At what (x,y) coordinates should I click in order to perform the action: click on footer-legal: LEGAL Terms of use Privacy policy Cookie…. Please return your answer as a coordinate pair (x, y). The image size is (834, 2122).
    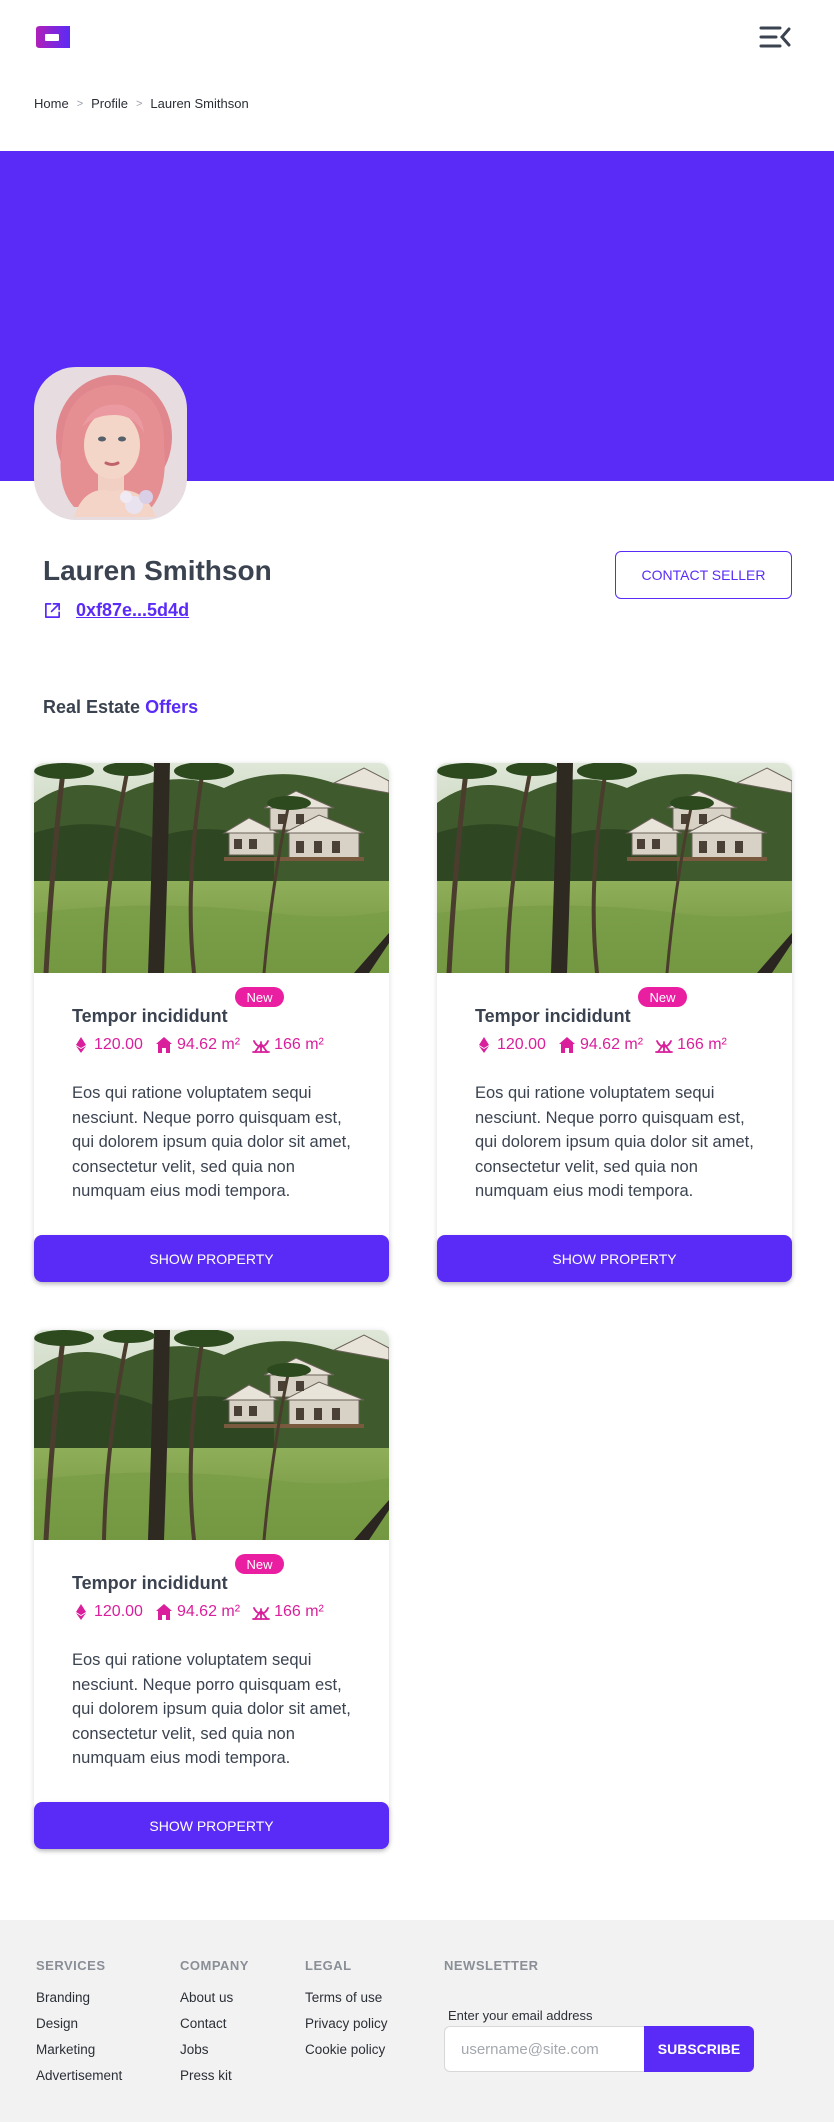
    Looking at the image, I should click on (346, 2013).